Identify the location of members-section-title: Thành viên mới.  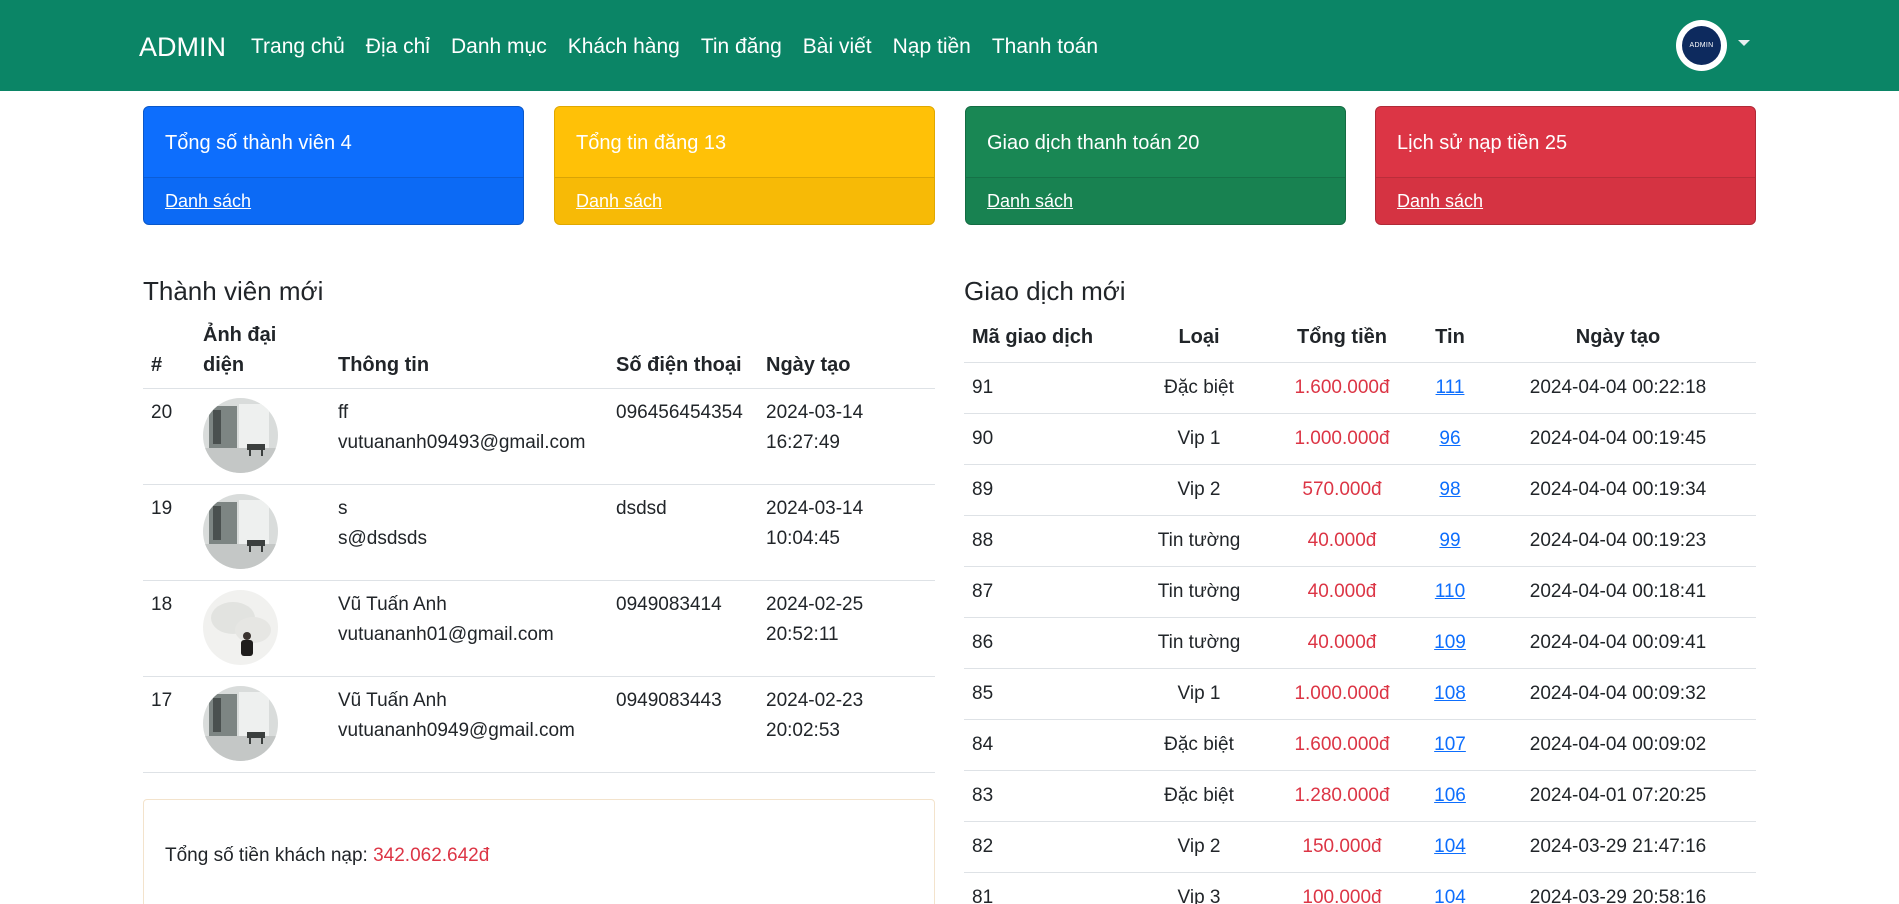
(233, 291).